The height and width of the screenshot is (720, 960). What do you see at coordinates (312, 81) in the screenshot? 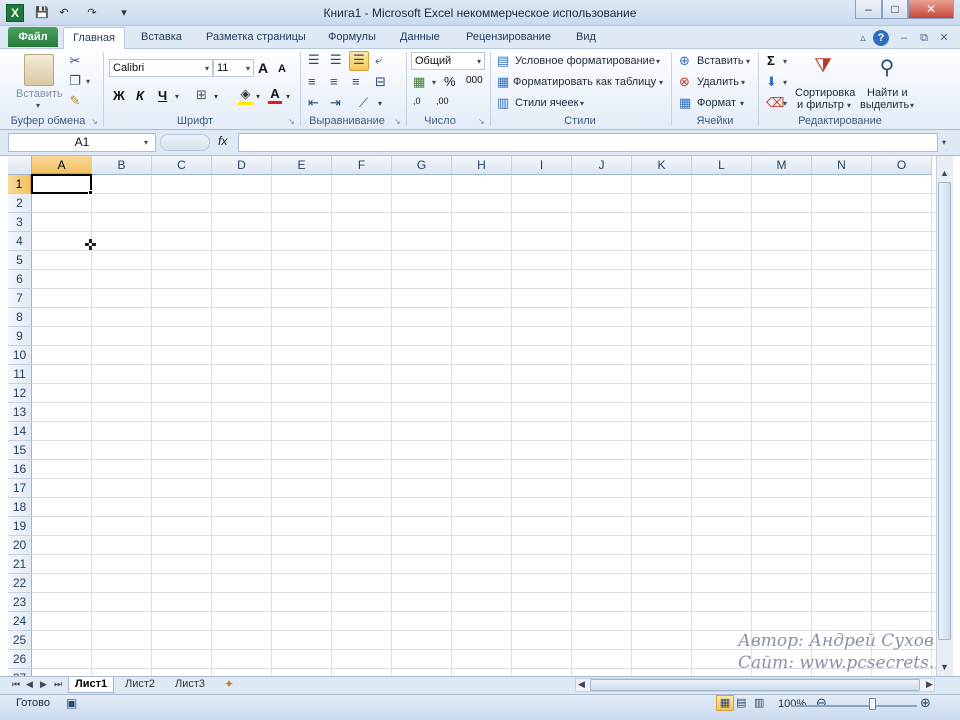
I see `align-left-icon: ≡` at bounding box center [312, 81].